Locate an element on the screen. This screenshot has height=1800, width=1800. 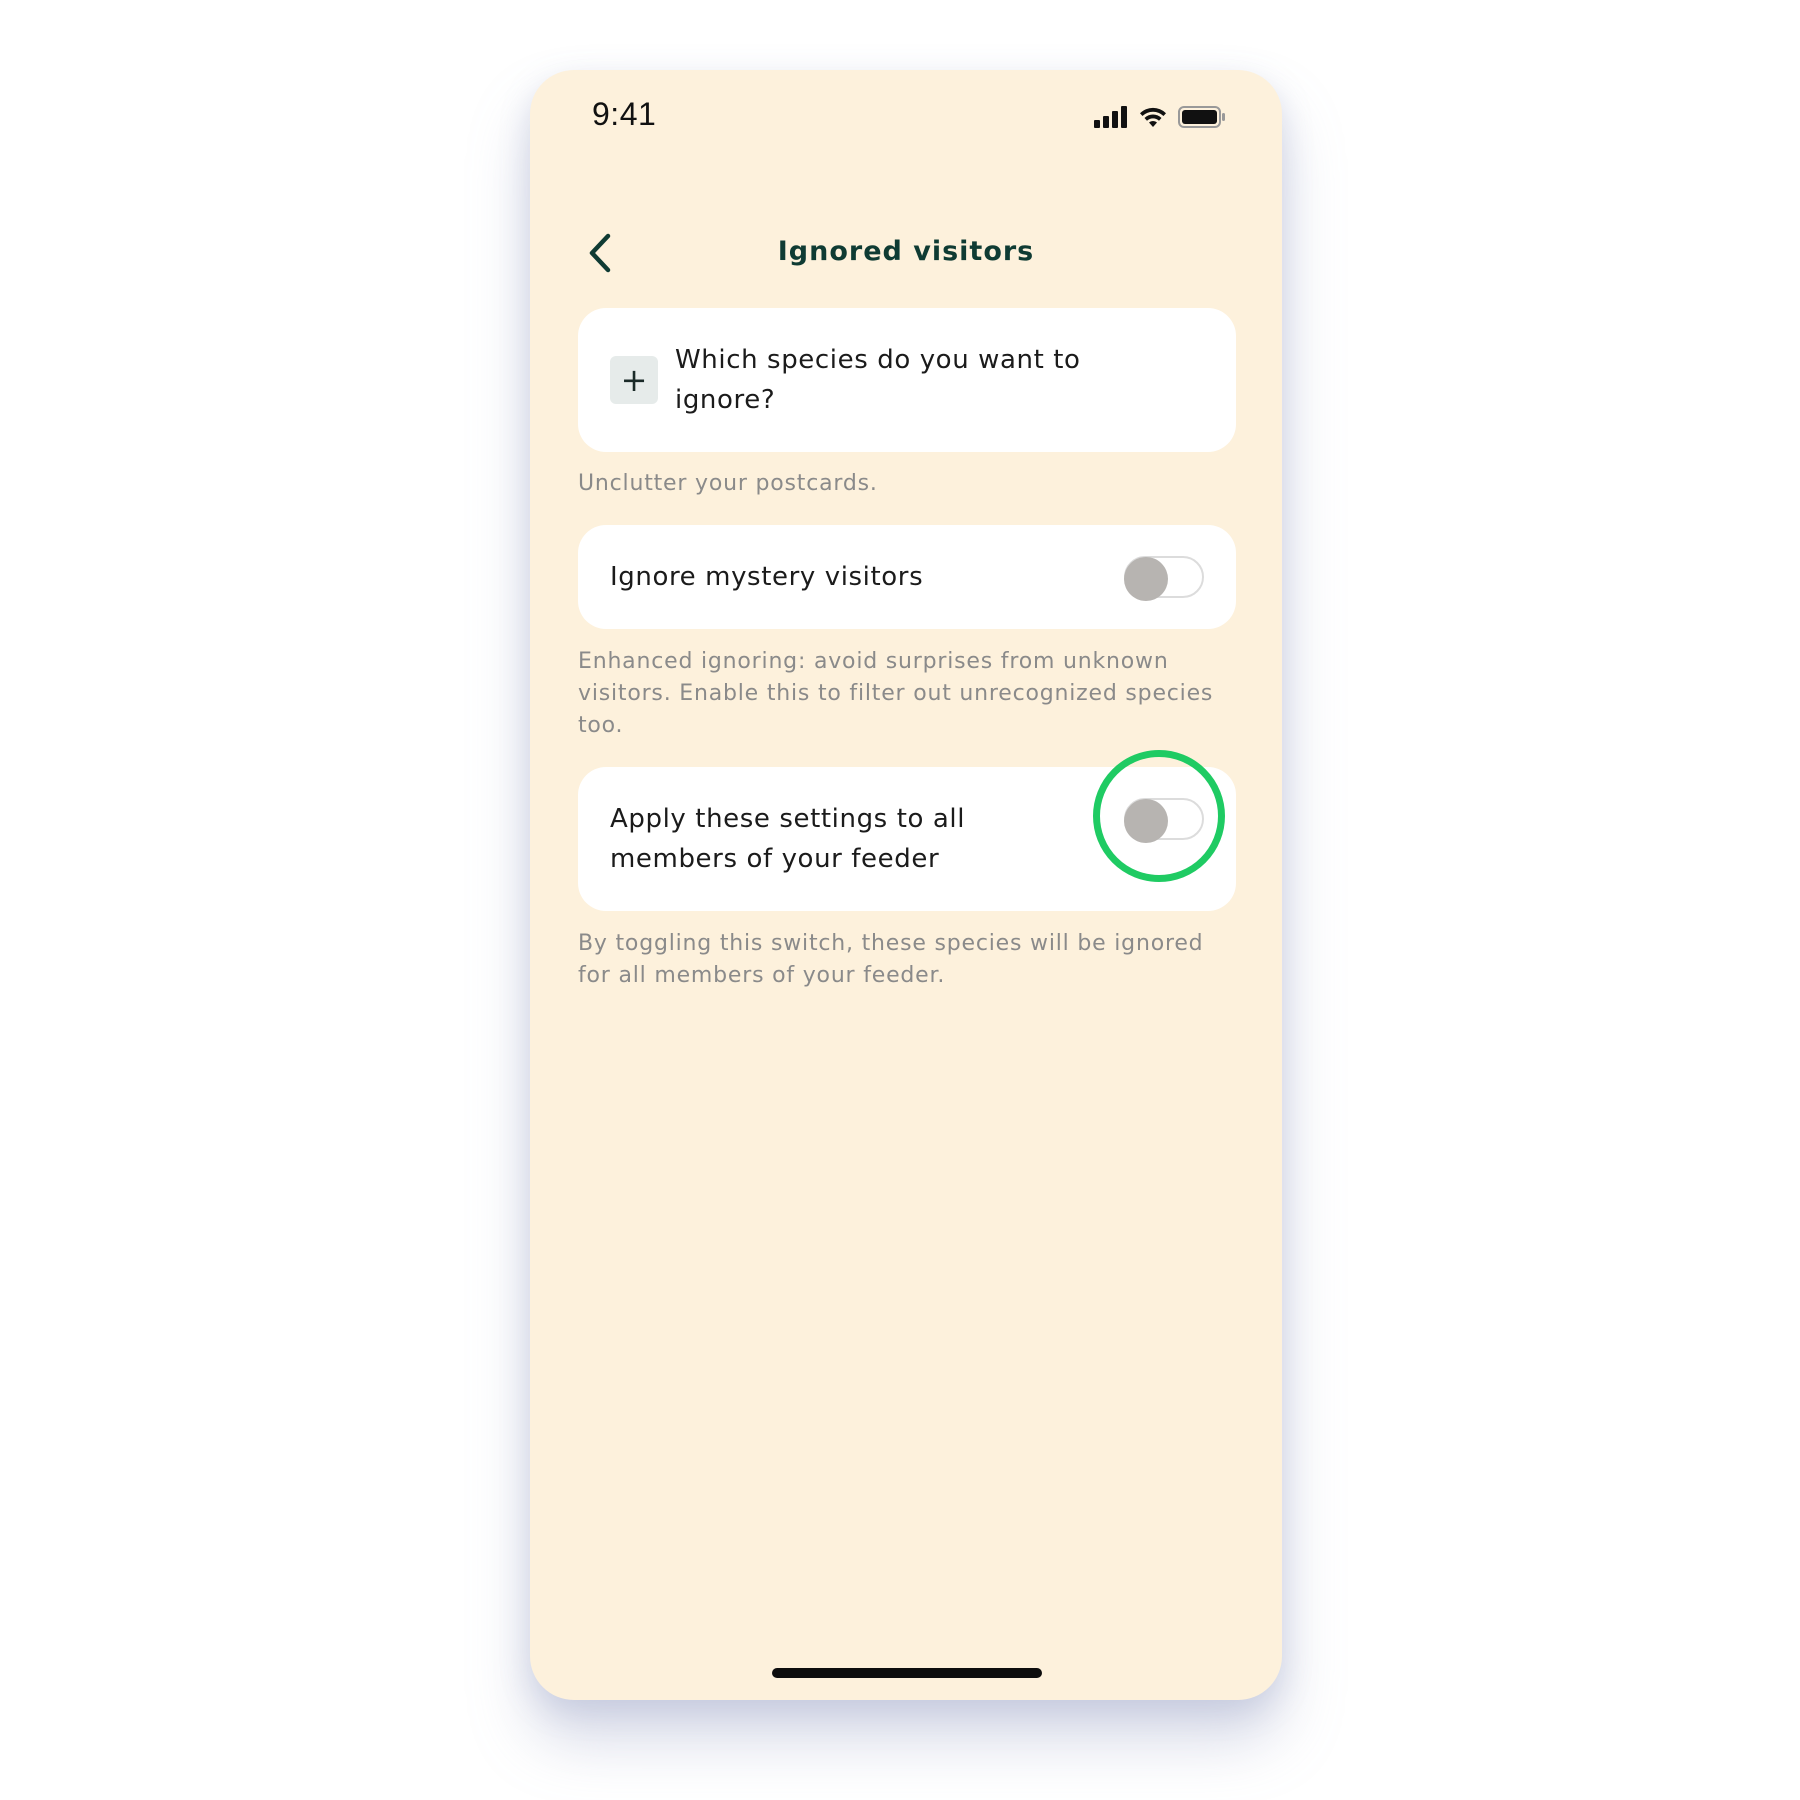
mystery-visitors-label: Ignore mystery visitors is located at coordinates (767, 577).